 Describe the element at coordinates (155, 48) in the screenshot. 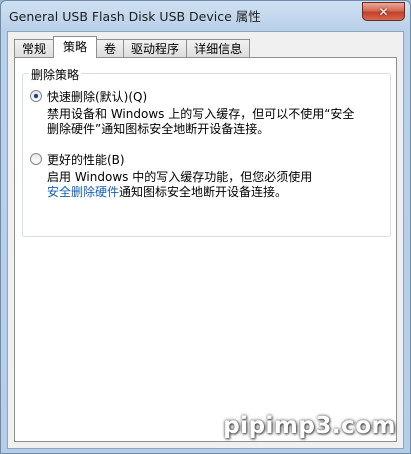

I see `tab-driver: 驱动程序` at that location.